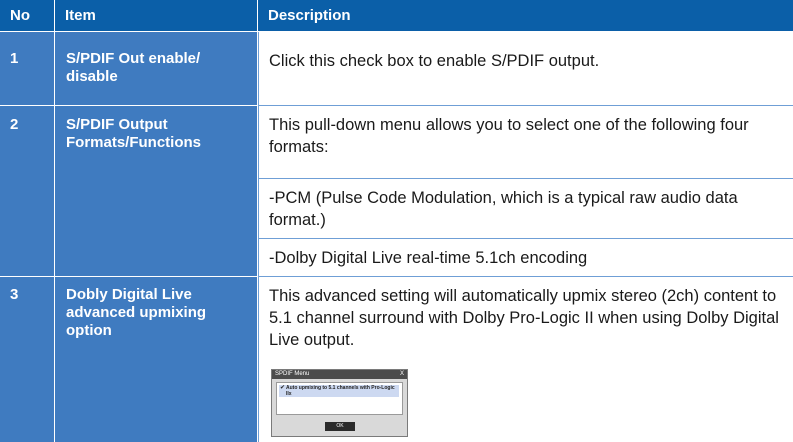 The width and height of the screenshot is (793, 442). Describe the element at coordinates (133, 67) in the screenshot. I see `row-item: S/PDIF Out enable/ disable` at that location.